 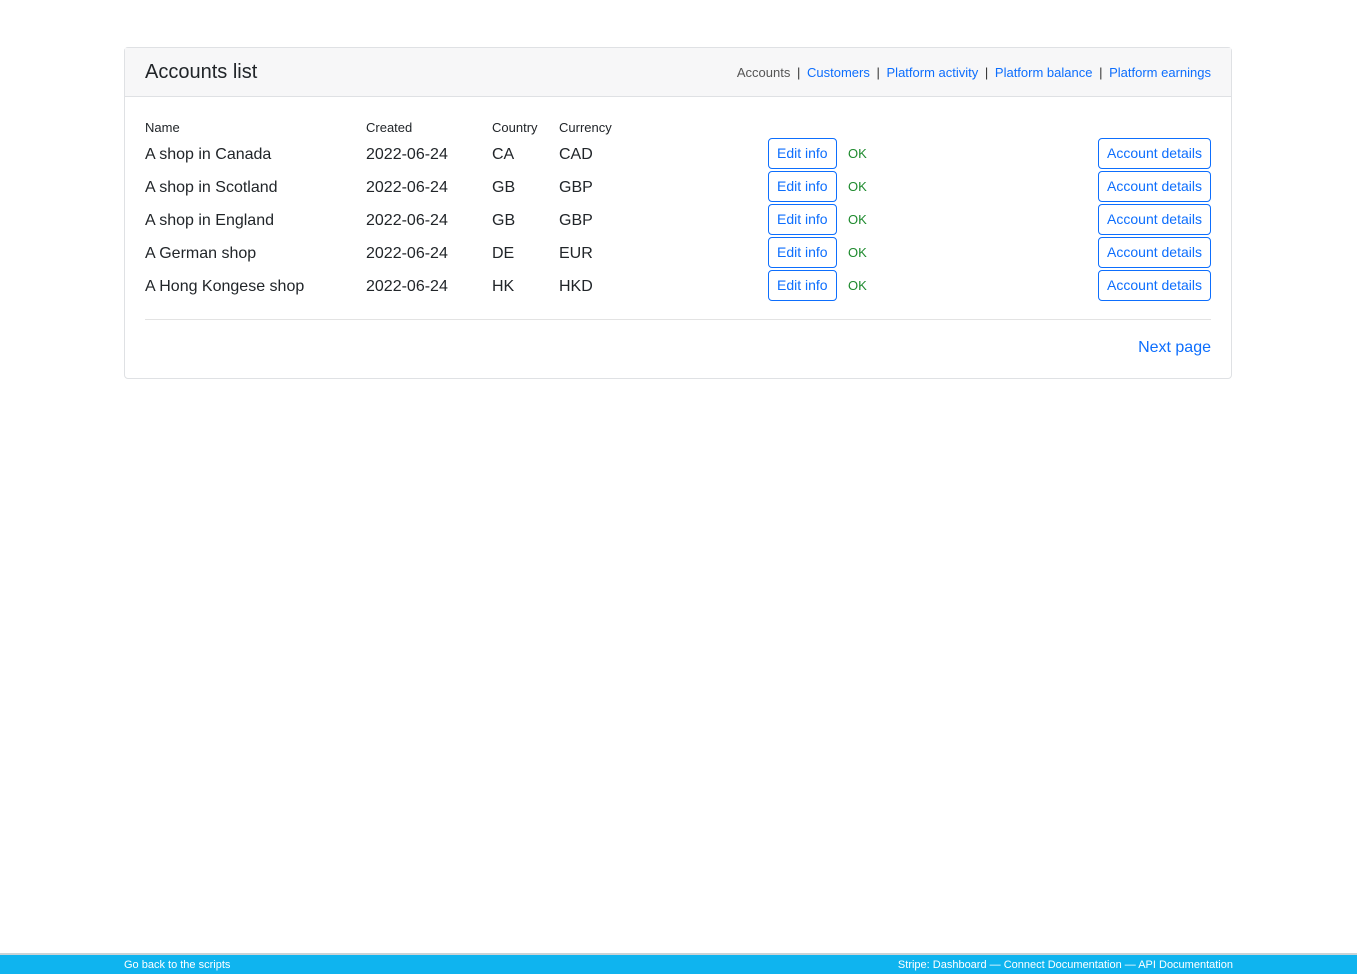 I want to click on account-name: A shop in Scotland, so click(x=211, y=187).